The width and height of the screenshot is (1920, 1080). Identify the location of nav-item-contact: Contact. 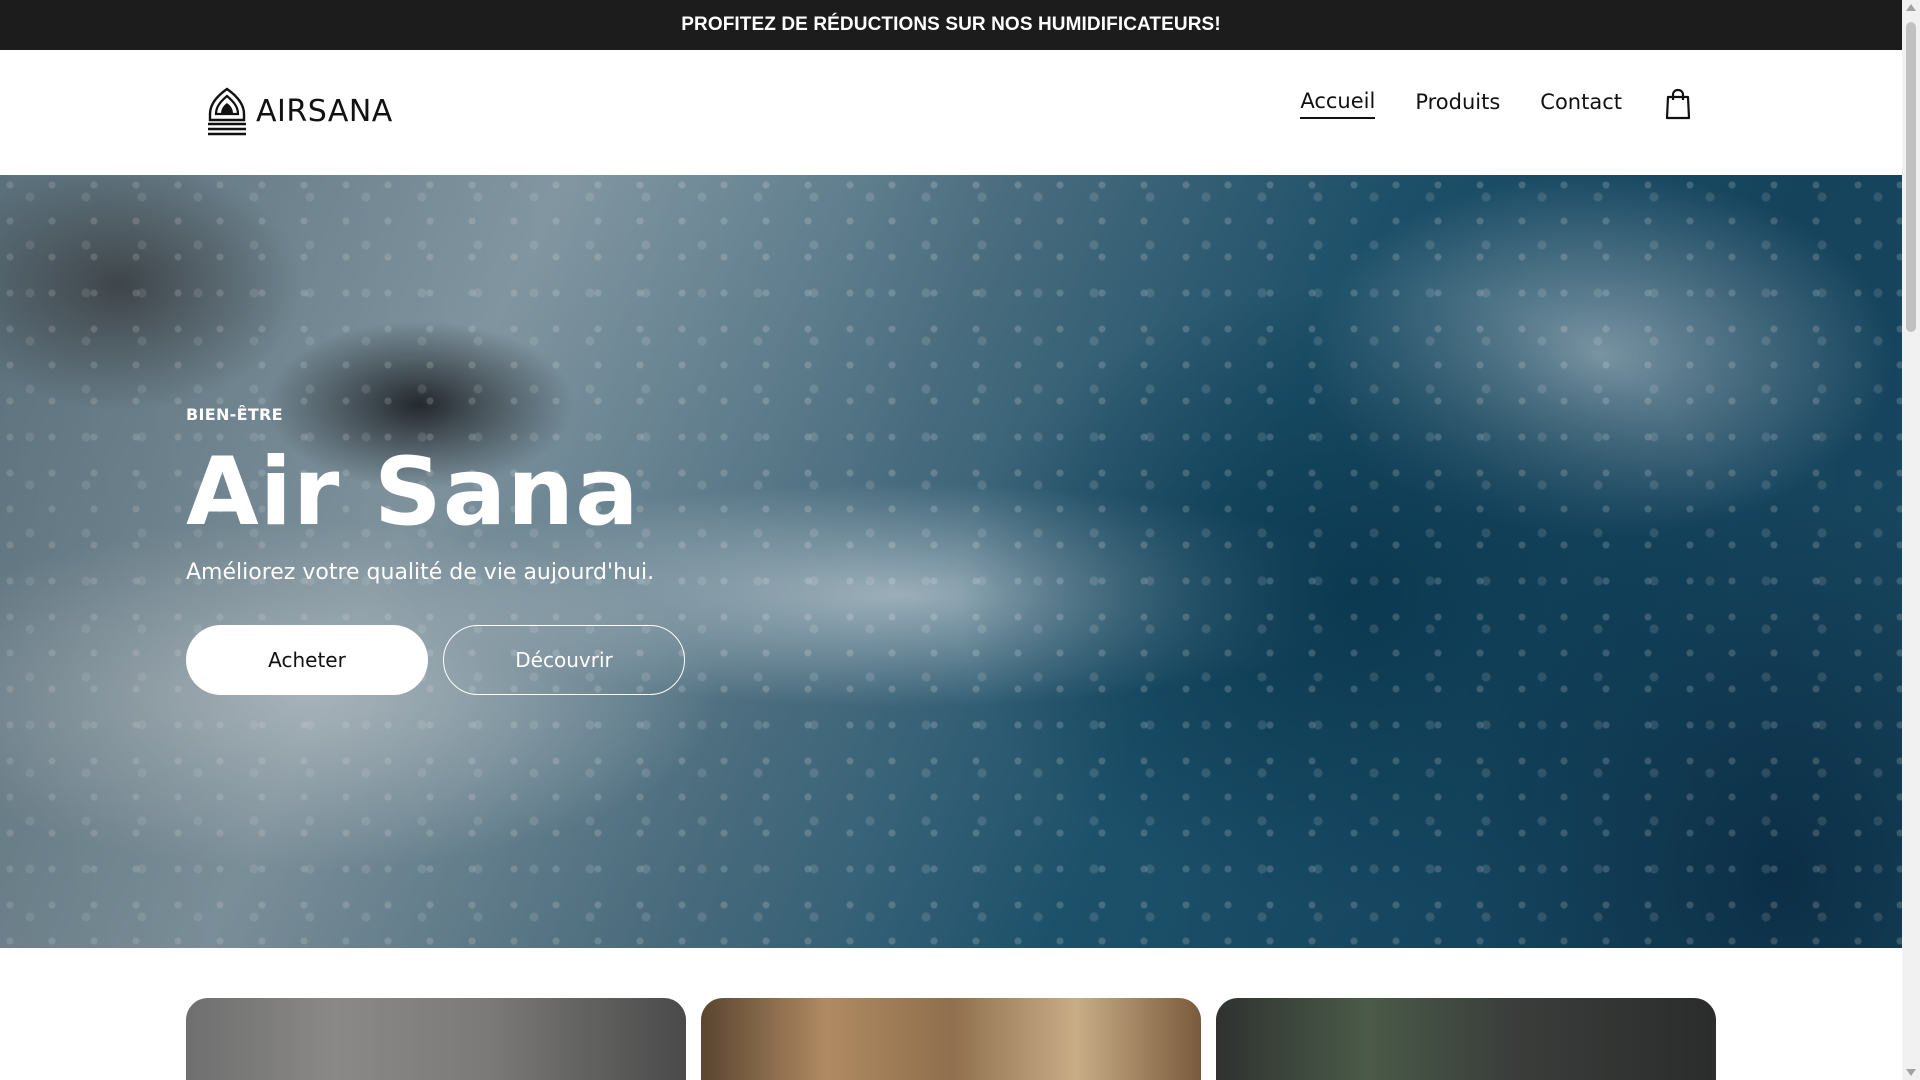
(1581, 104).